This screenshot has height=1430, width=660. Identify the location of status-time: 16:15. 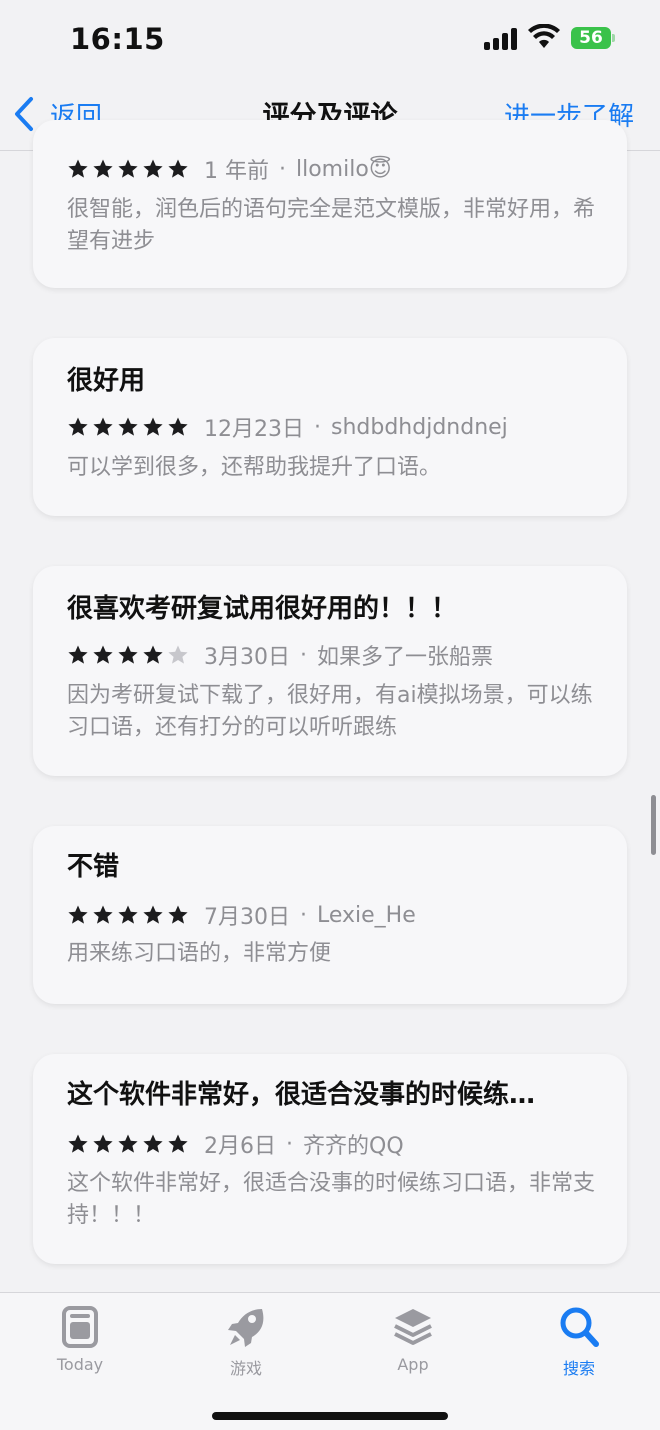
(117, 39).